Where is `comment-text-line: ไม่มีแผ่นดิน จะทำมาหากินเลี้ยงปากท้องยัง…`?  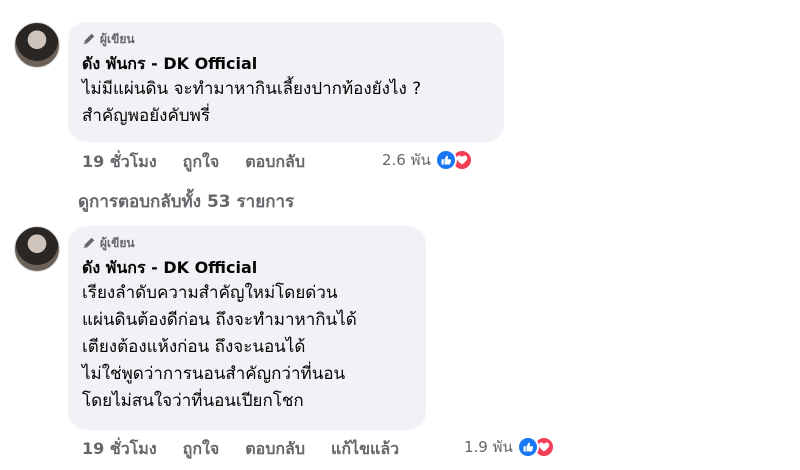 comment-text-line: ไม่มีแผ่นดิน จะทำมาหากินเลี้ยงปากท้องยัง… is located at coordinates (252, 89).